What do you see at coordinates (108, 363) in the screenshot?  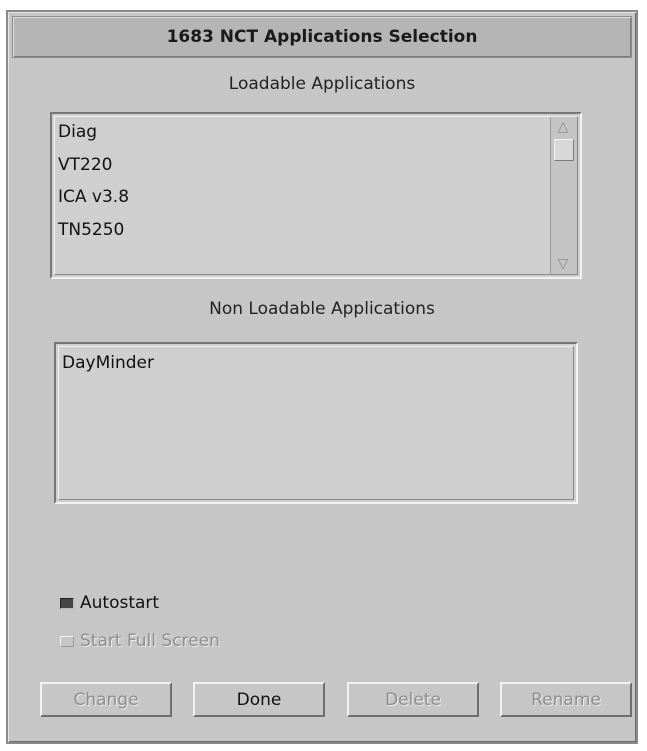 I see `list-item-dayminder: DayMinder` at bounding box center [108, 363].